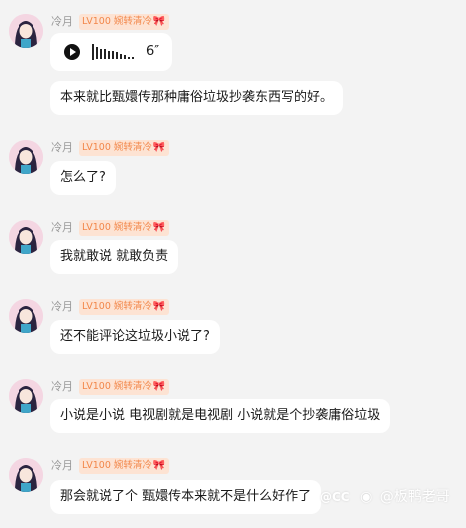  I want to click on message-bubble: 本来就比甄嬛传那种庸俗垃圾抄袭东西写的好。, so click(197, 98).